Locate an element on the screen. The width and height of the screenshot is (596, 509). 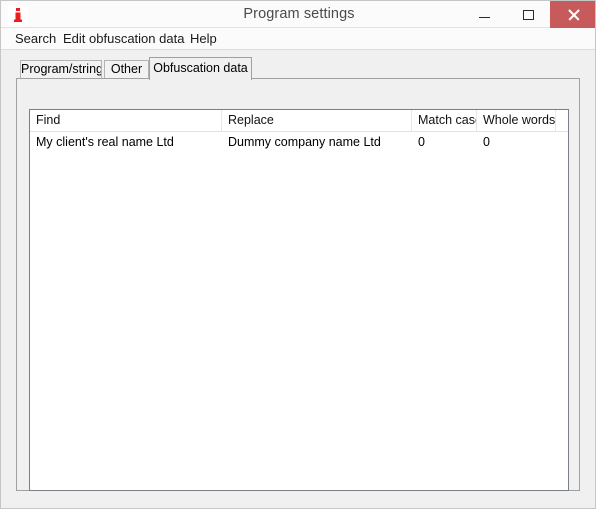
minimize-button is located at coordinates (484, 14).